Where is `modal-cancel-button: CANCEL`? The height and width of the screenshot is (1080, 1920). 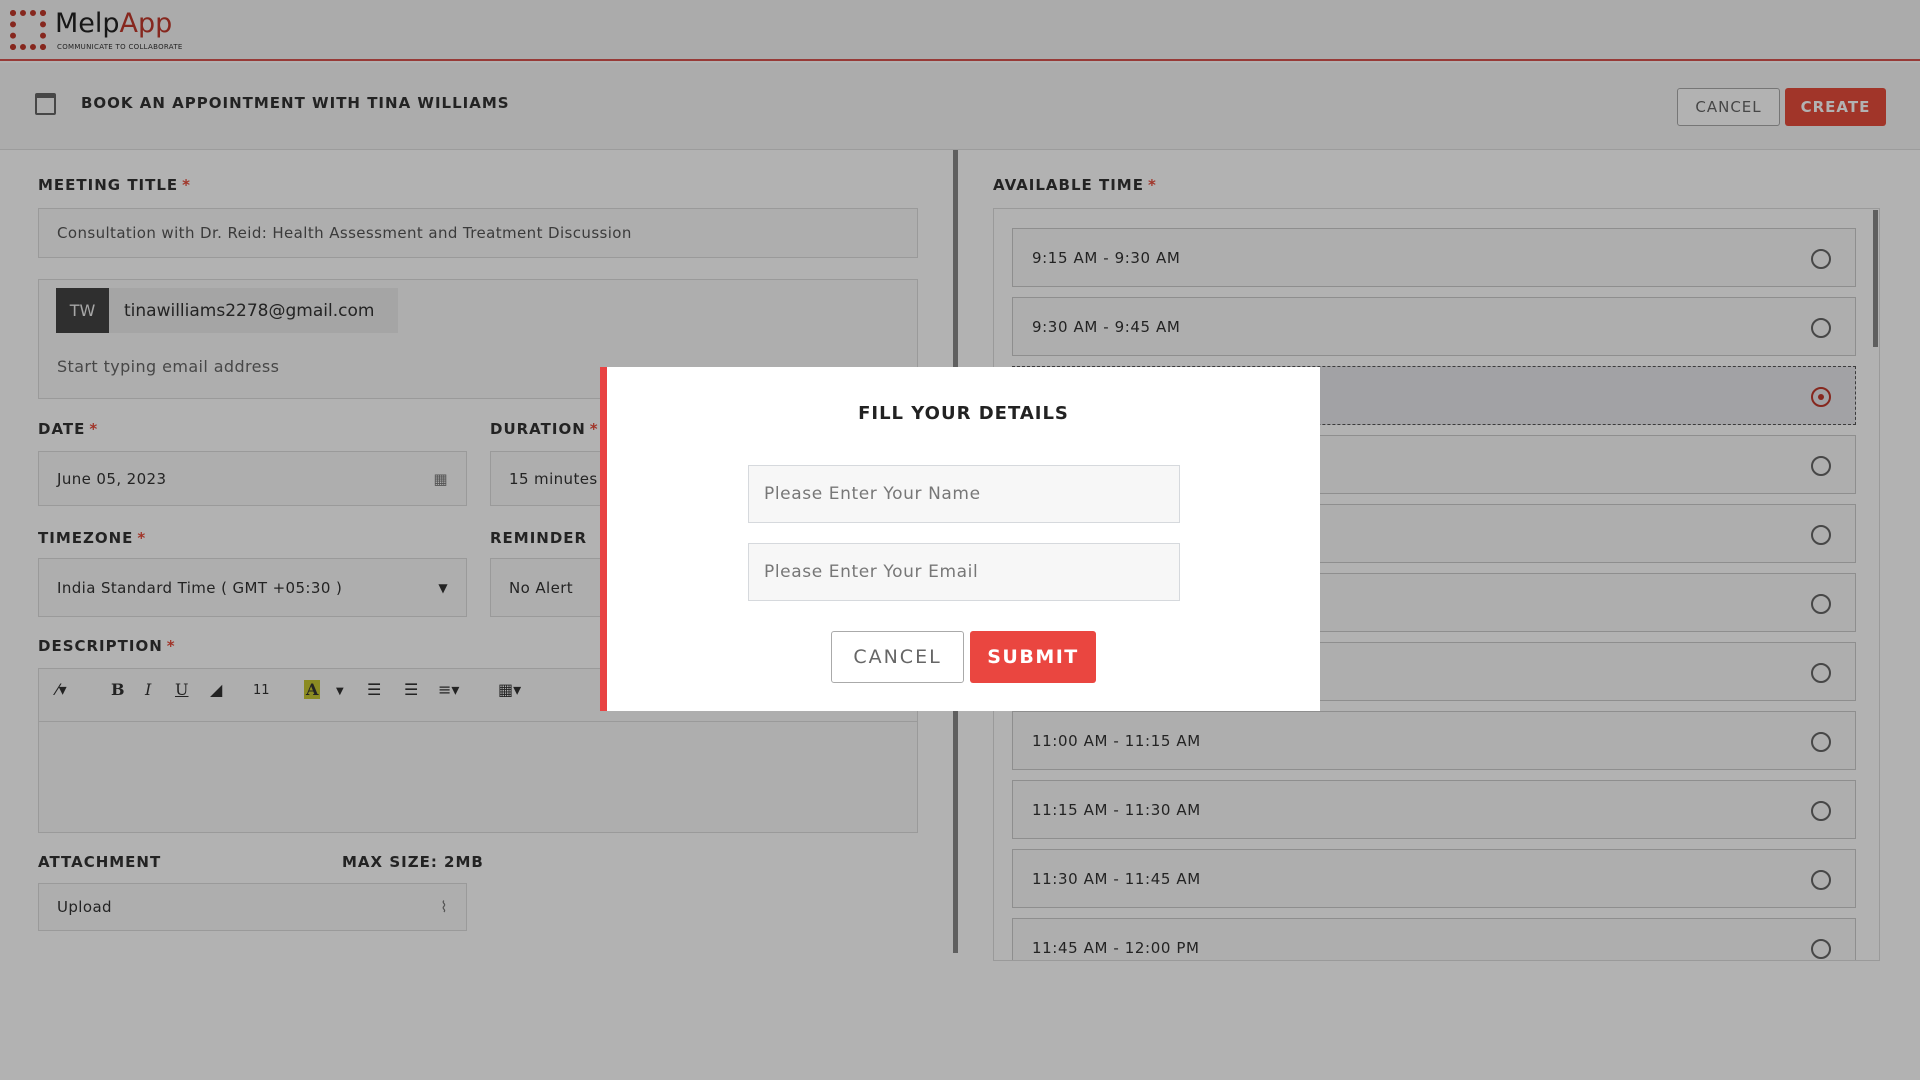 modal-cancel-button: CANCEL is located at coordinates (897, 657).